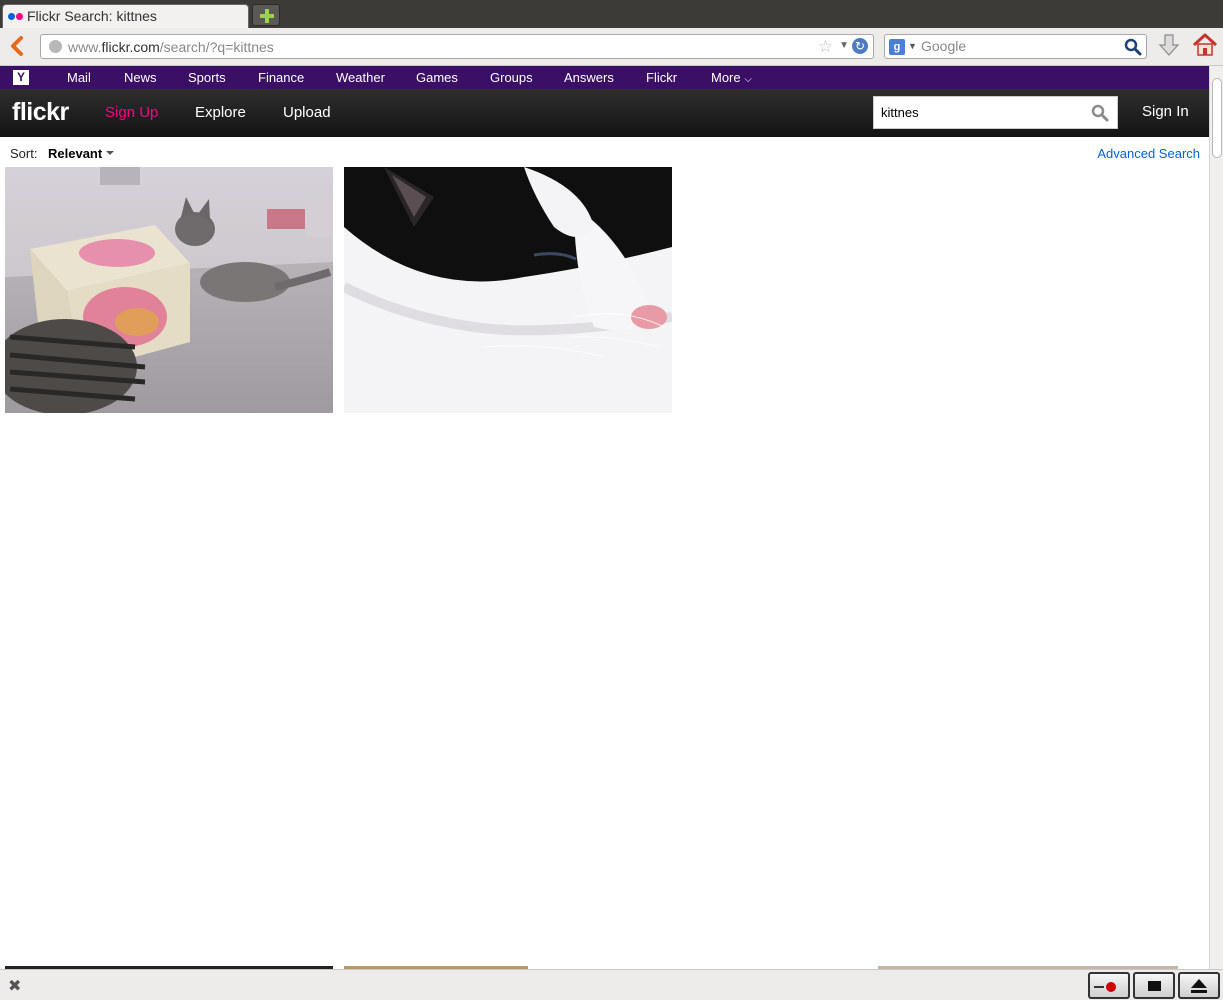 Image resolution: width=1223 pixels, height=1002 pixels. What do you see at coordinates (611, 984) in the screenshot?
I see `browser-status-bar: ✖` at bounding box center [611, 984].